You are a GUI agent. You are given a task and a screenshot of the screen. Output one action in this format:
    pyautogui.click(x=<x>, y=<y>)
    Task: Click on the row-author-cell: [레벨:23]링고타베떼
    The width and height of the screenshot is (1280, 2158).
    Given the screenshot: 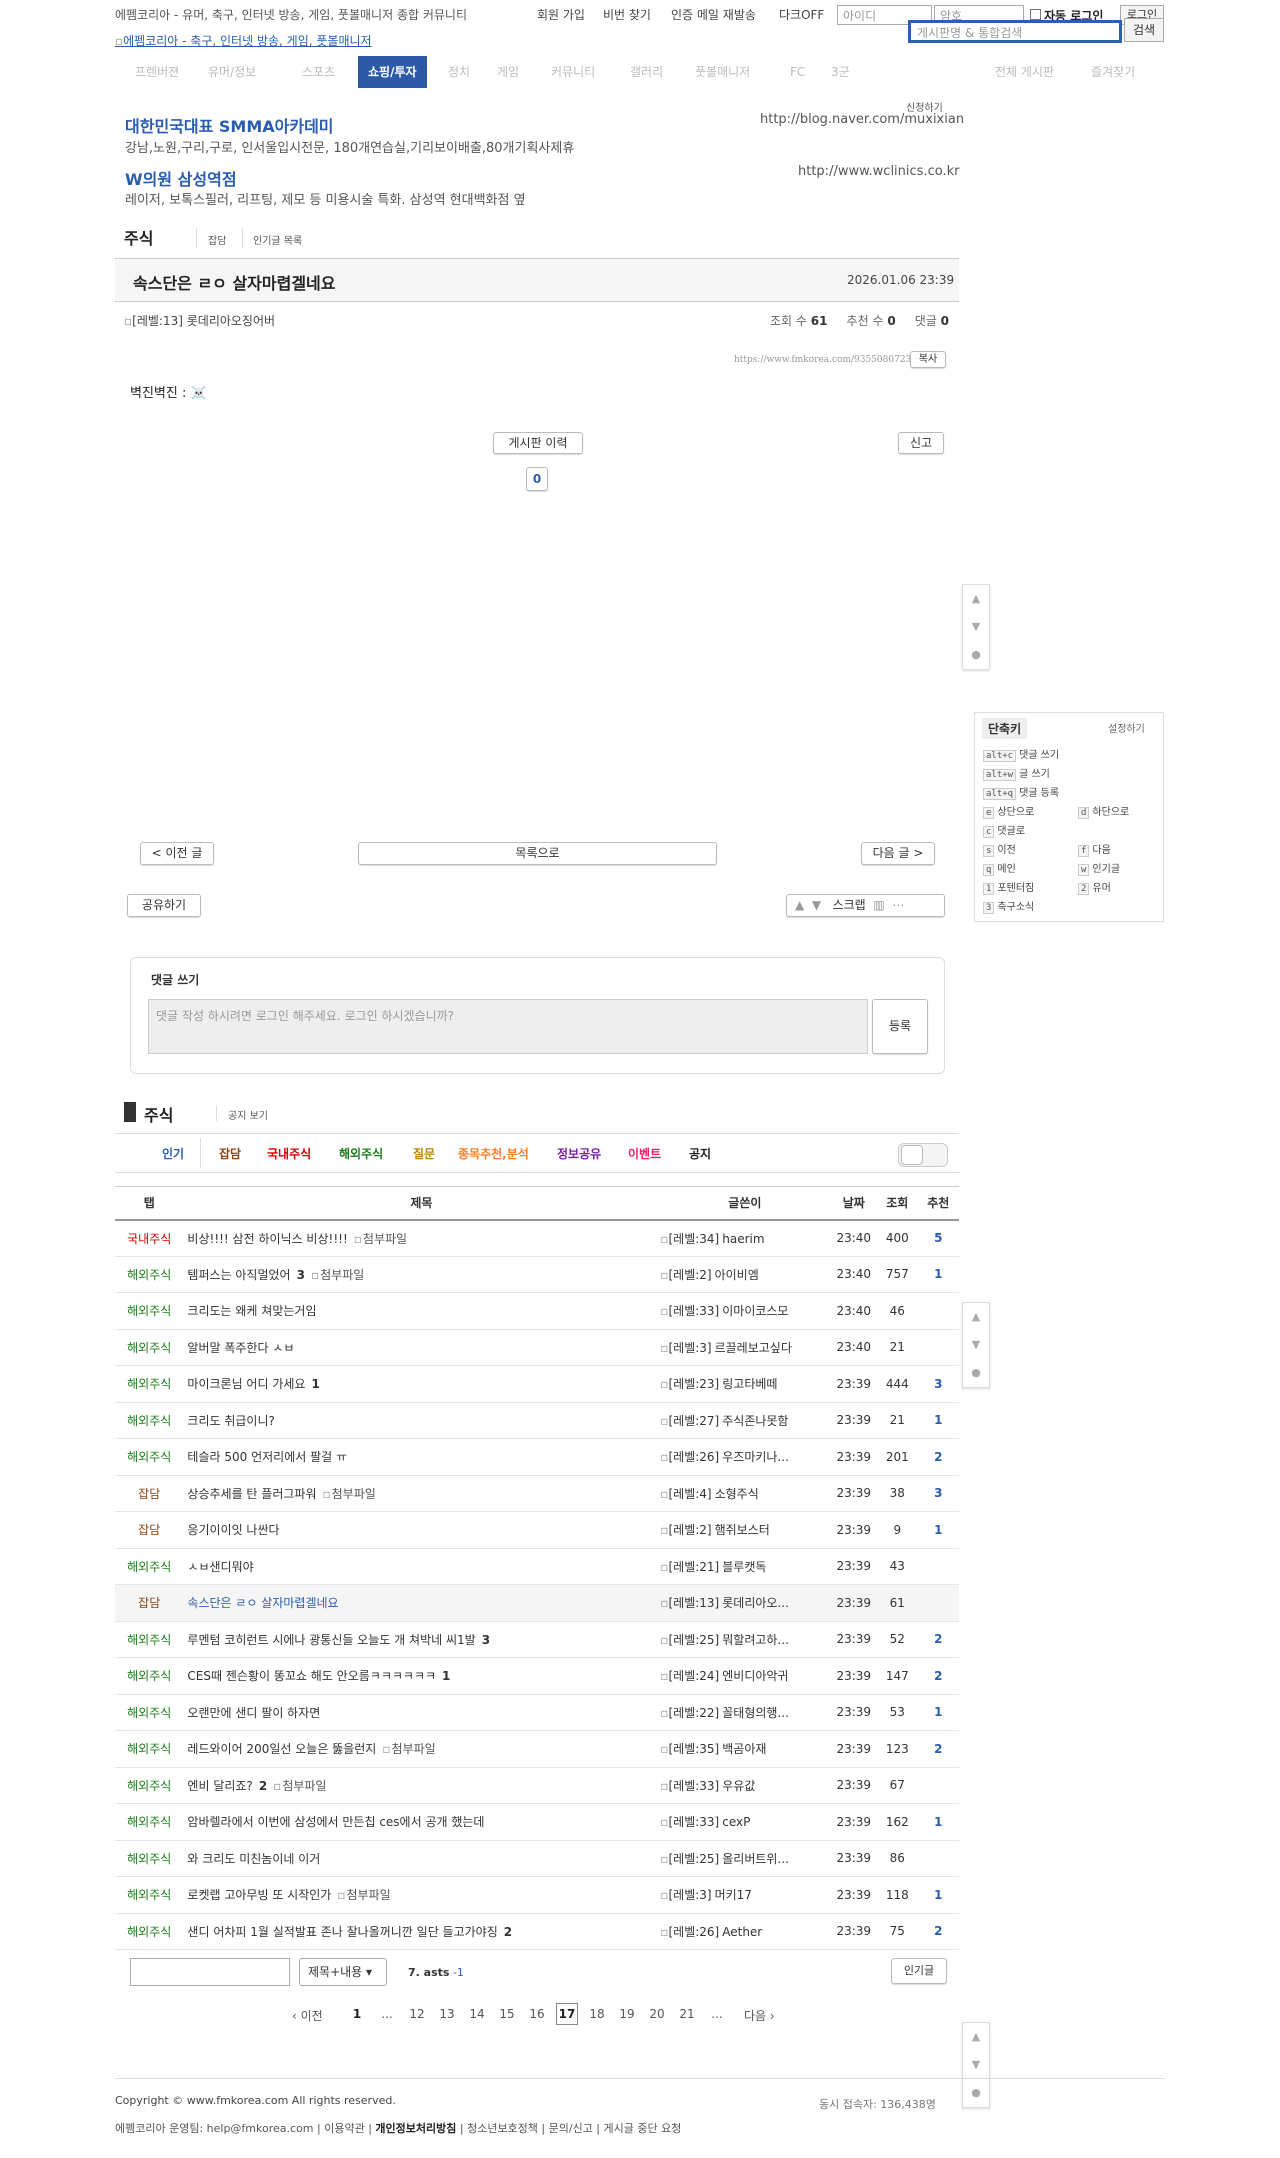 What is the action you would take?
    pyautogui.click(x=745, y=1384)
    